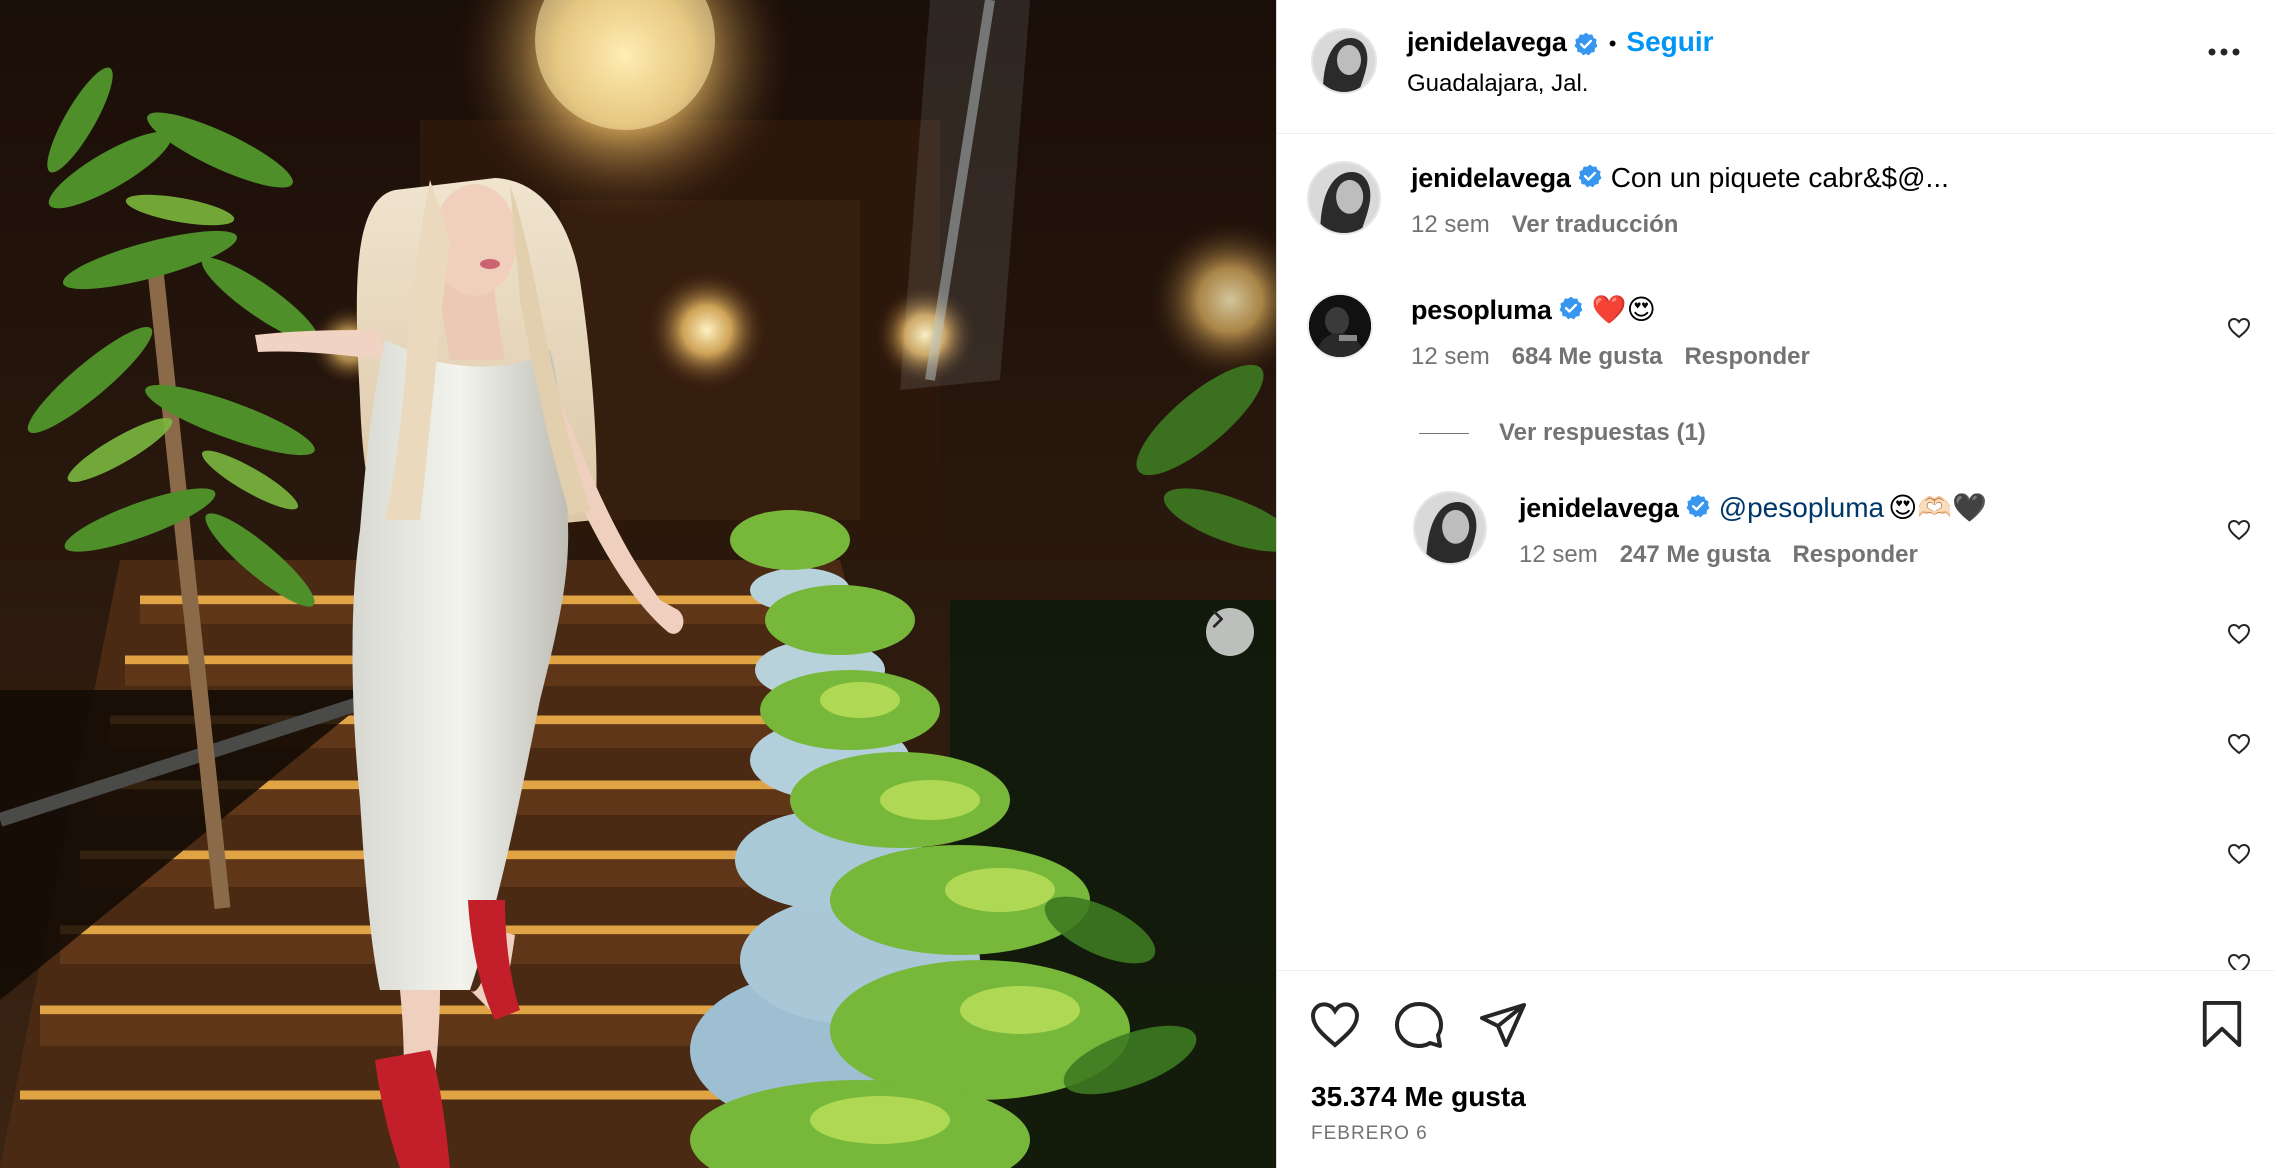  I want to click on likes-count: 35.374 Me gusta, so click(1418, 1097).